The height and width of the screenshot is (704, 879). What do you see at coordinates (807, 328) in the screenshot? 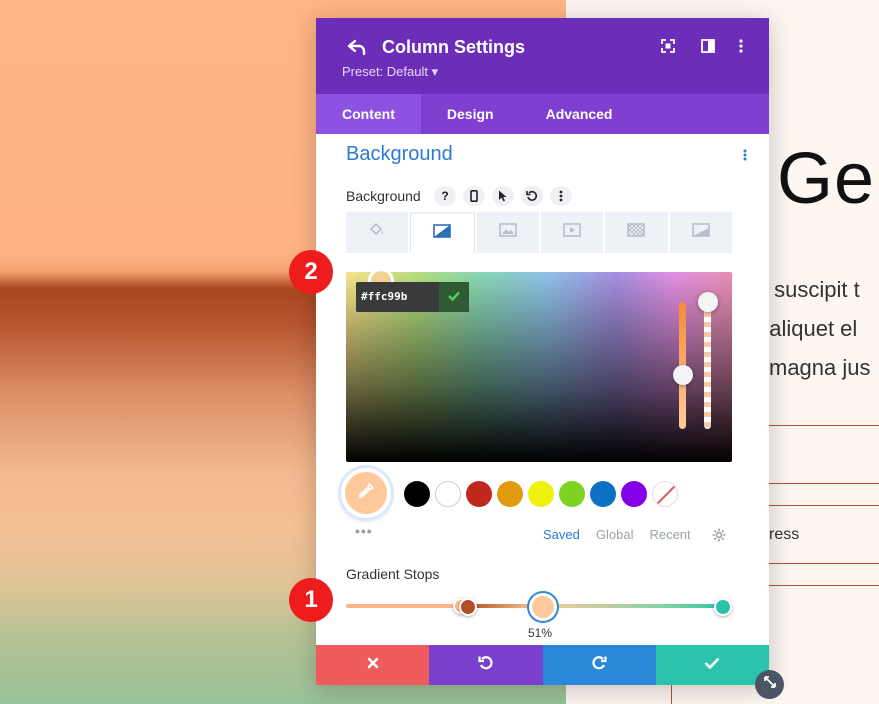
I see `page-text-line-2: t aliquet el` at bounding box center [807, 328].